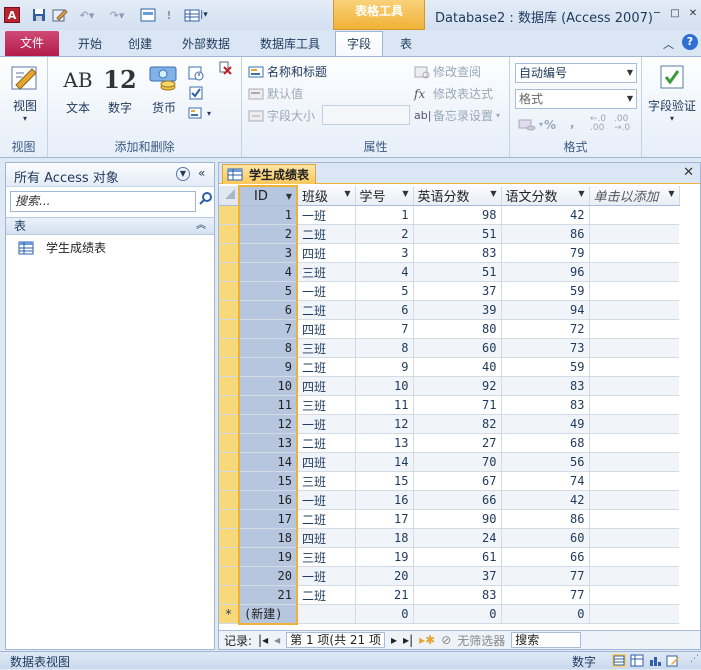  What do you see at coordinates (545, 253) in the screenshot?
I see `cell-chinese: 79` at bounding box center [545, 253].